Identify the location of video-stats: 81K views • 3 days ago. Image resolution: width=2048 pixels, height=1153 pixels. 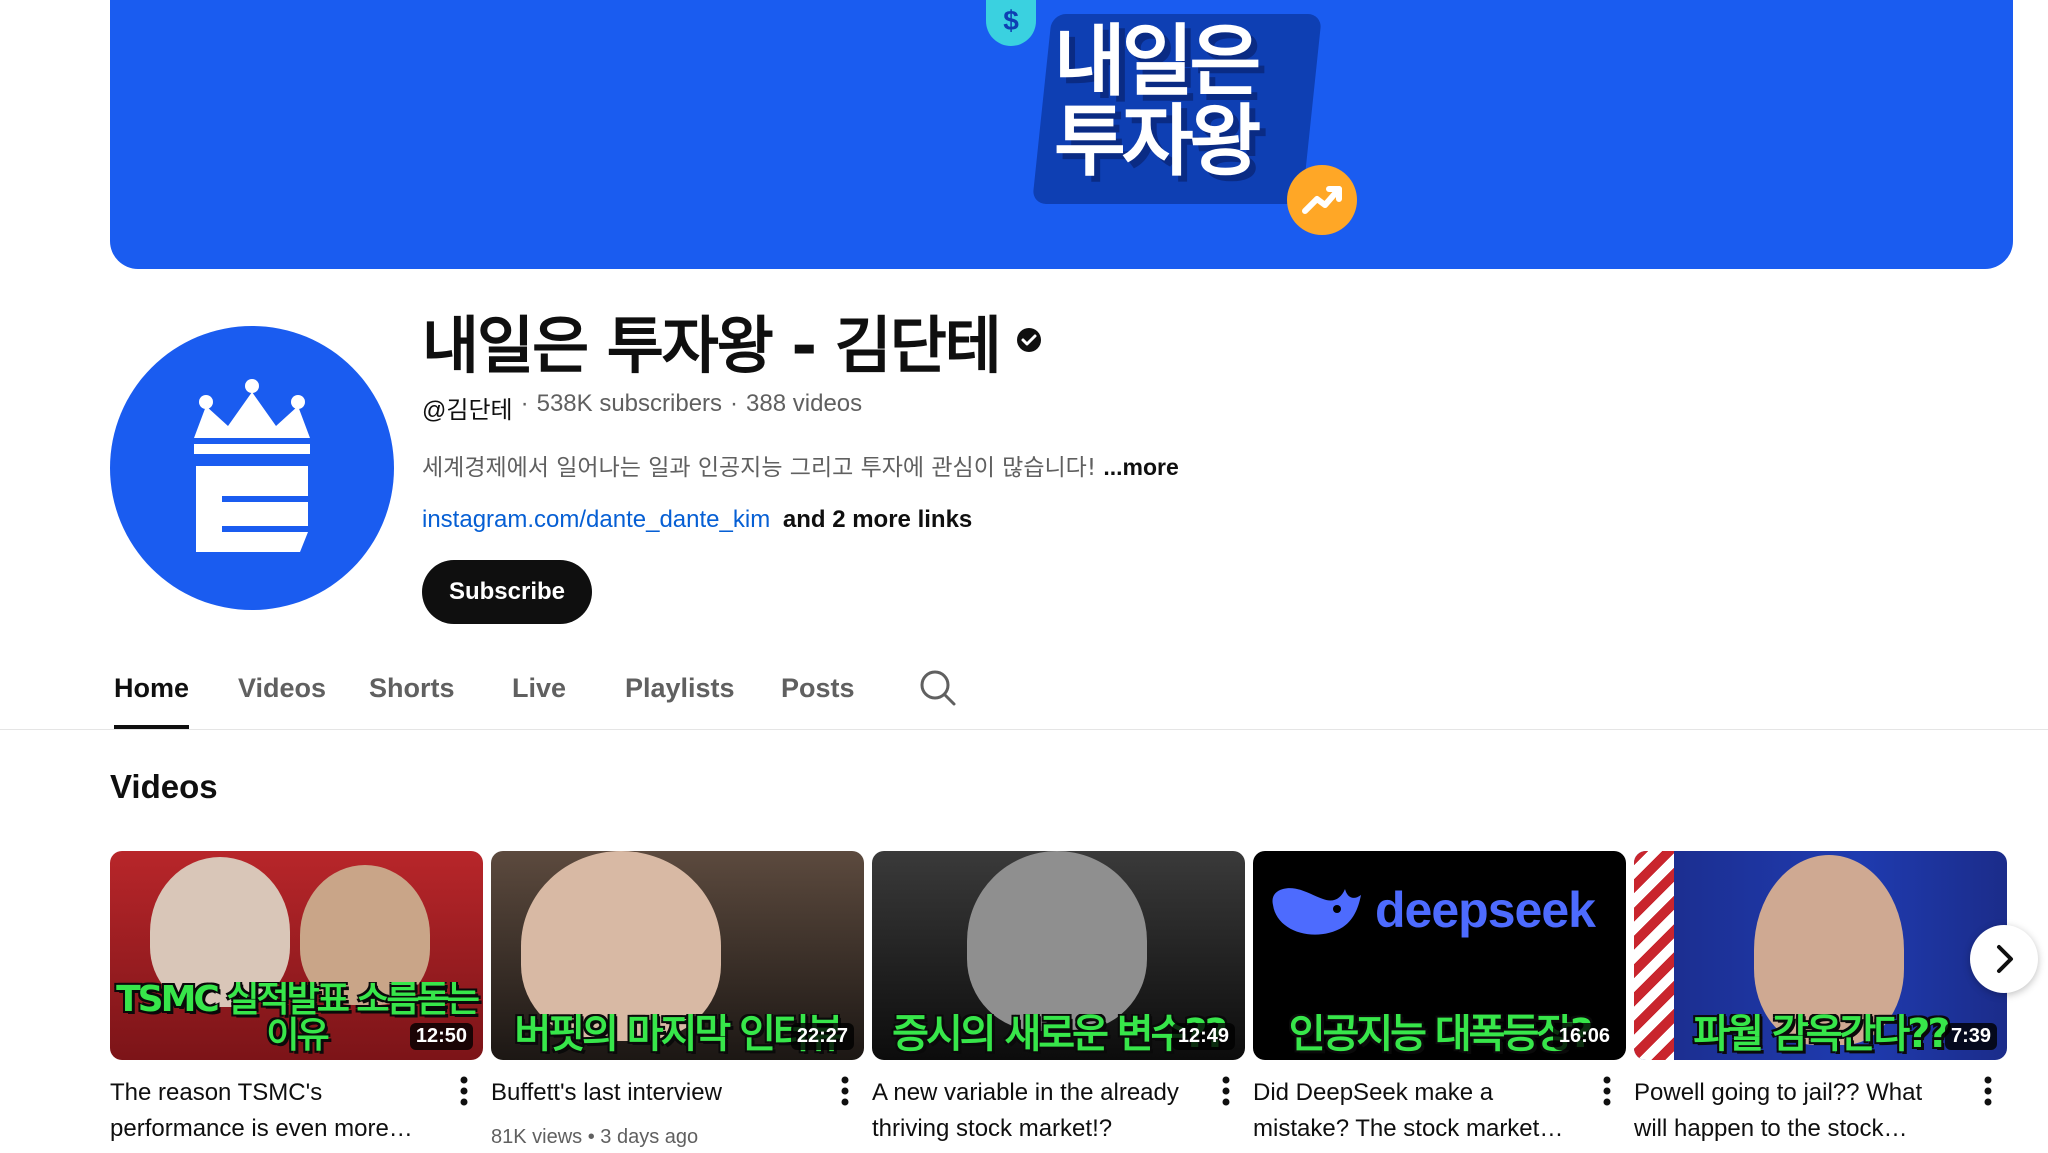
(594, 1137).